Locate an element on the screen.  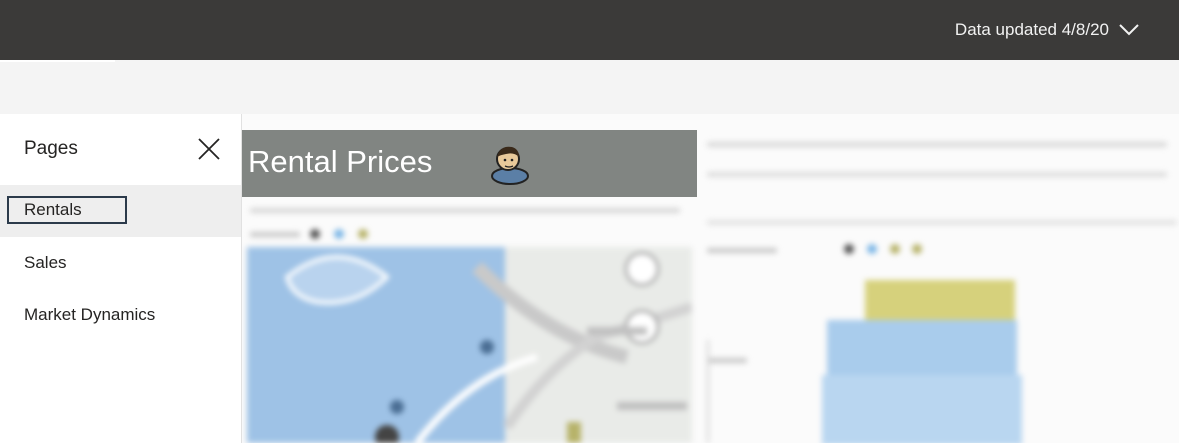
report-toolbar-area is located at coordinates (589, 87).